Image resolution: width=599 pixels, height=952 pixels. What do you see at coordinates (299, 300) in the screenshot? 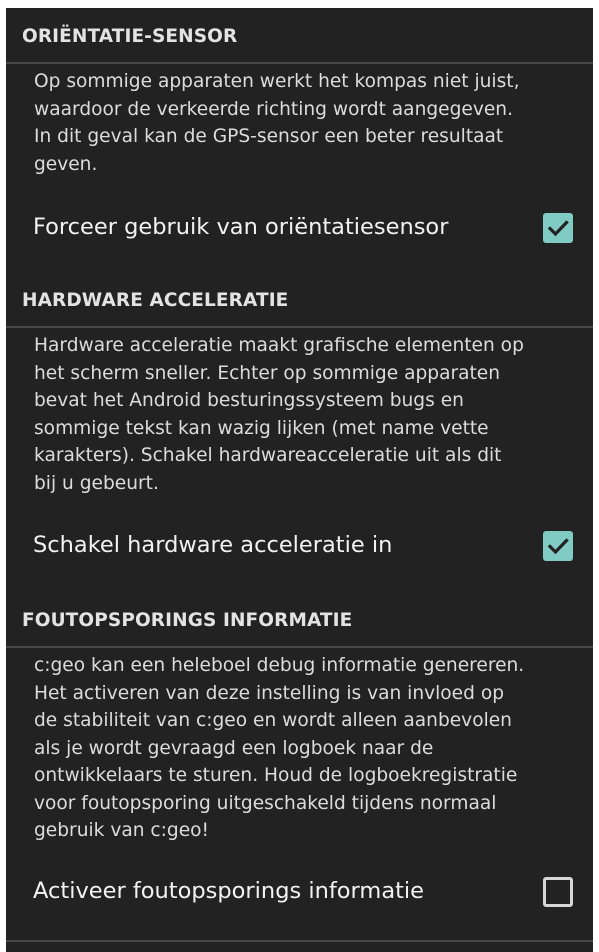
I see `section-header-hardware-acceleration: HARDWARE ACCELERATIE` at bounding box center [299, 300].